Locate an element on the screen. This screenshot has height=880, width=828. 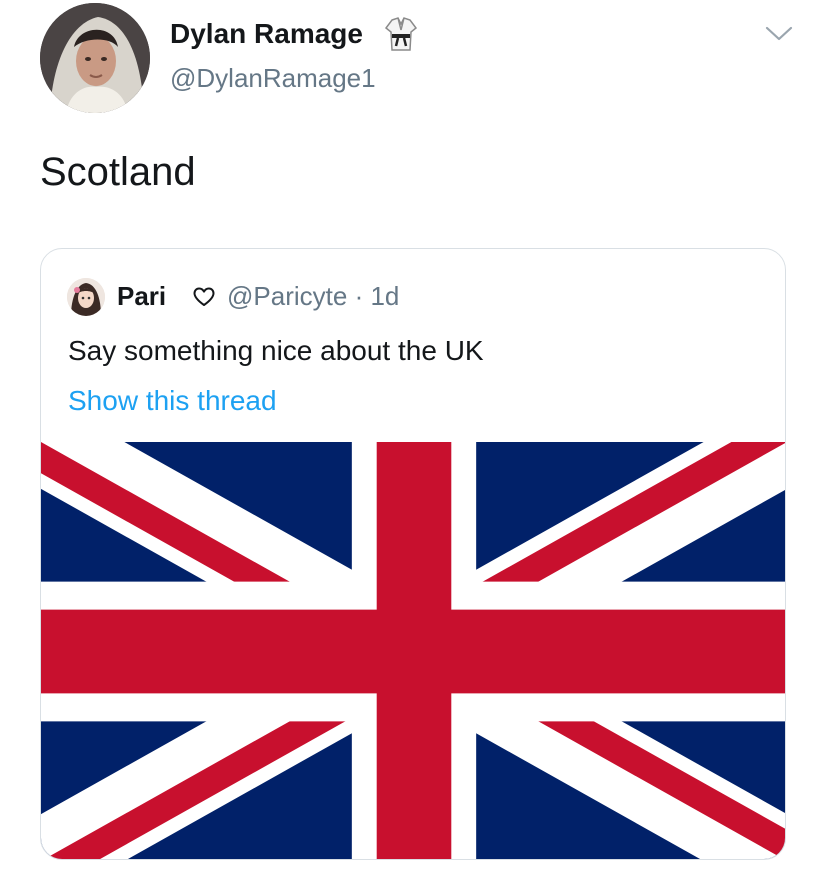
quoted-timestamp: 1d is located at coordinates (384, 296).